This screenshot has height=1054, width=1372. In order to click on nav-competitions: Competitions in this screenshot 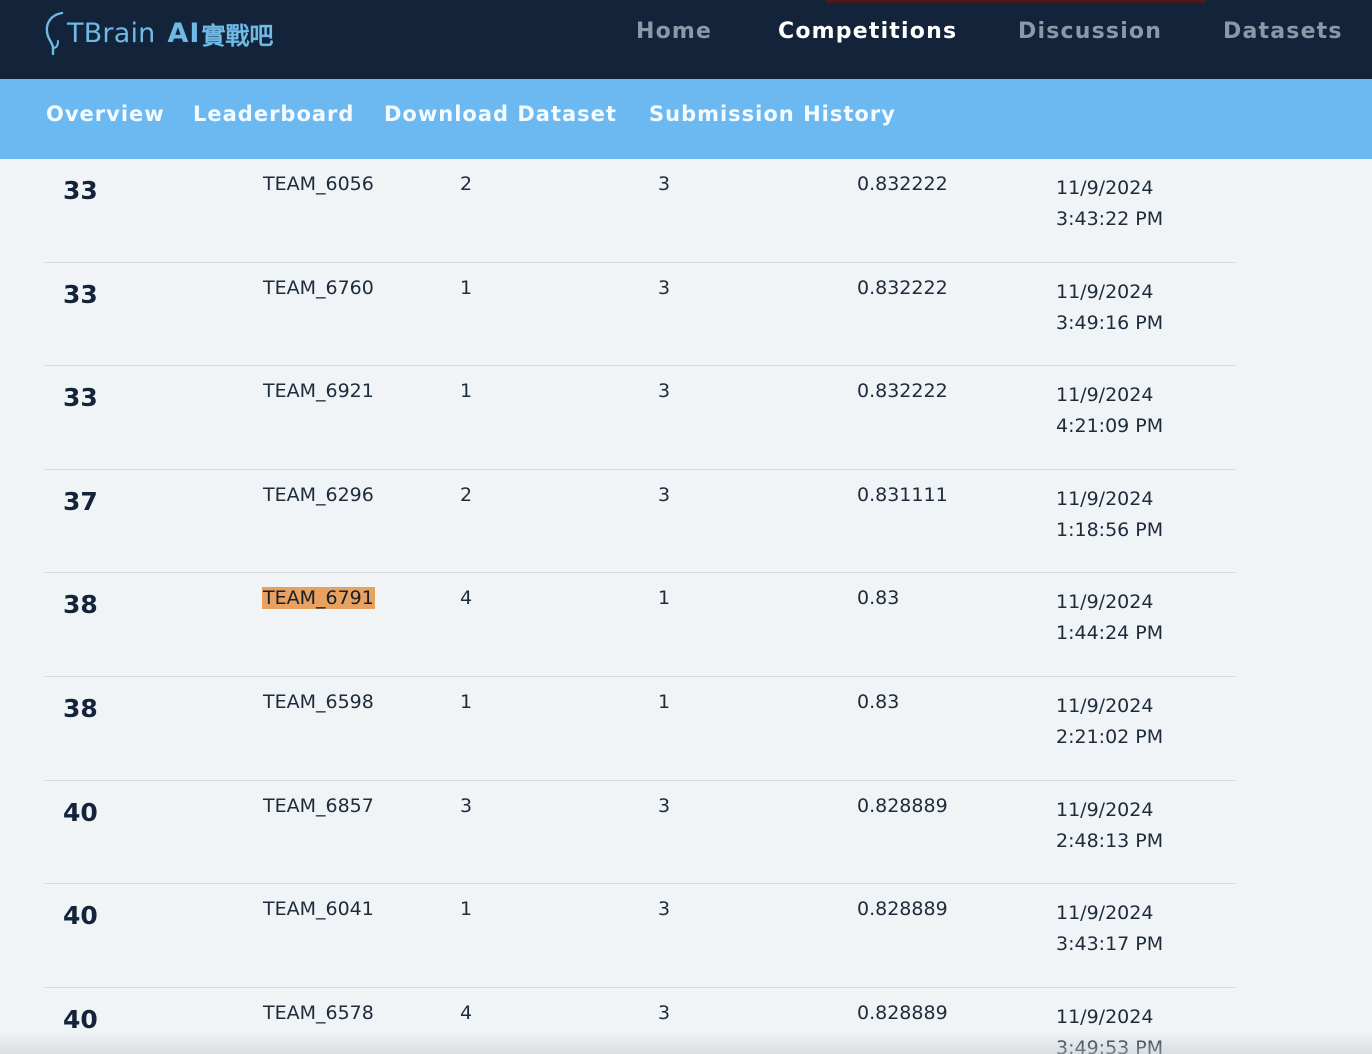, I will do `click(867, 31)`.